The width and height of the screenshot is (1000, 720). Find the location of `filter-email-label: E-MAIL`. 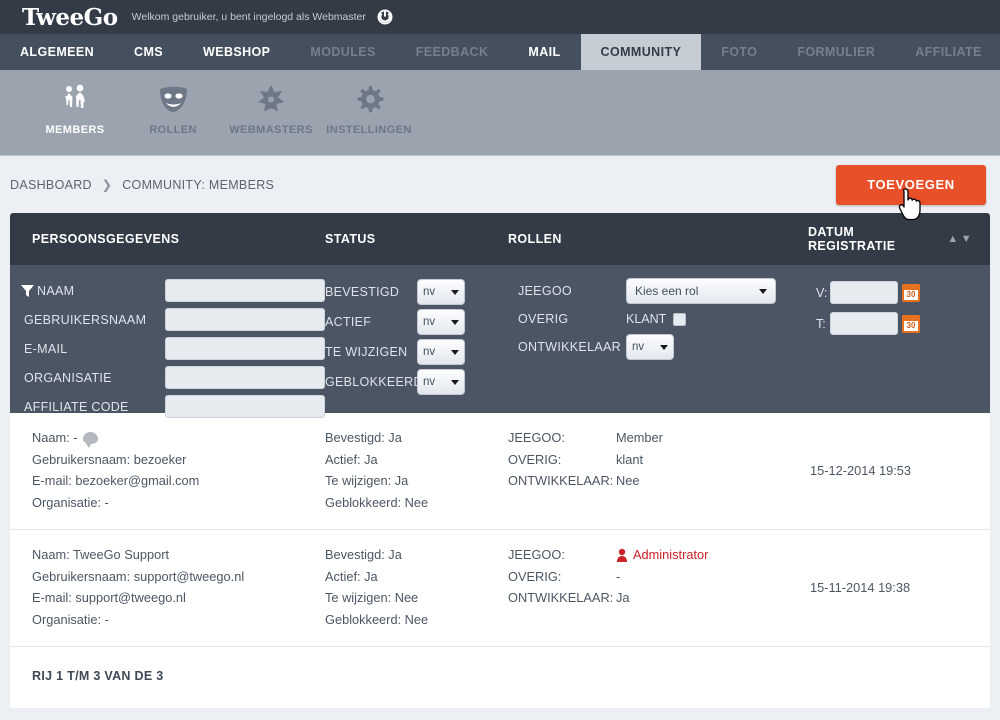

filter-email-label: E-MAIL is located at coordinates (46, 348).